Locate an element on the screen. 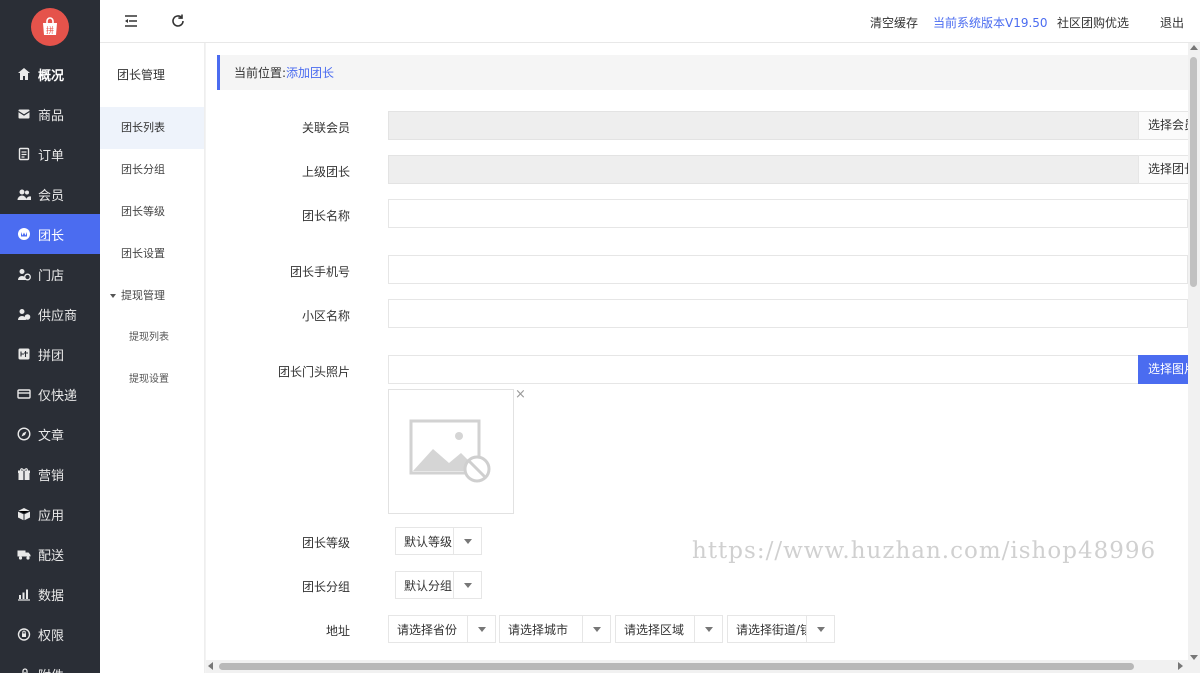  community-name-field is located at coordinates (788, 313).